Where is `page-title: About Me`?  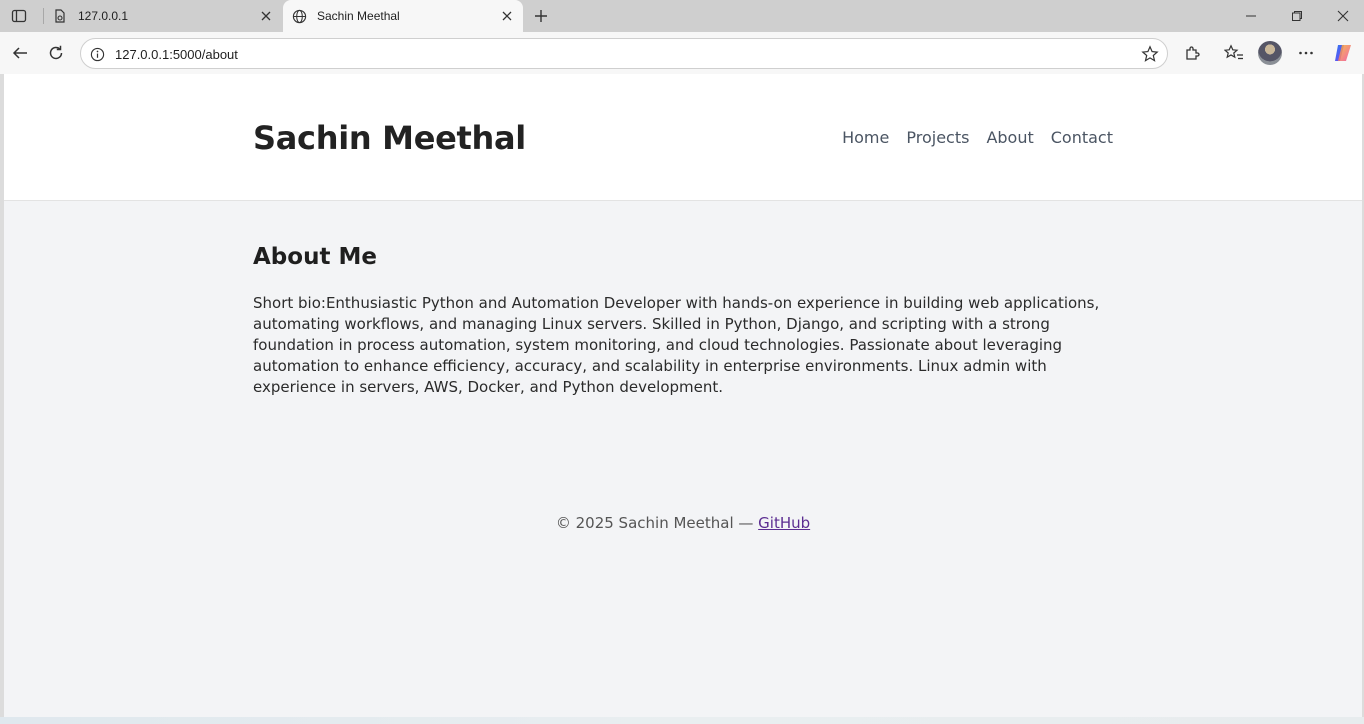 page-title: About Me is located at coordinates (315, 257).